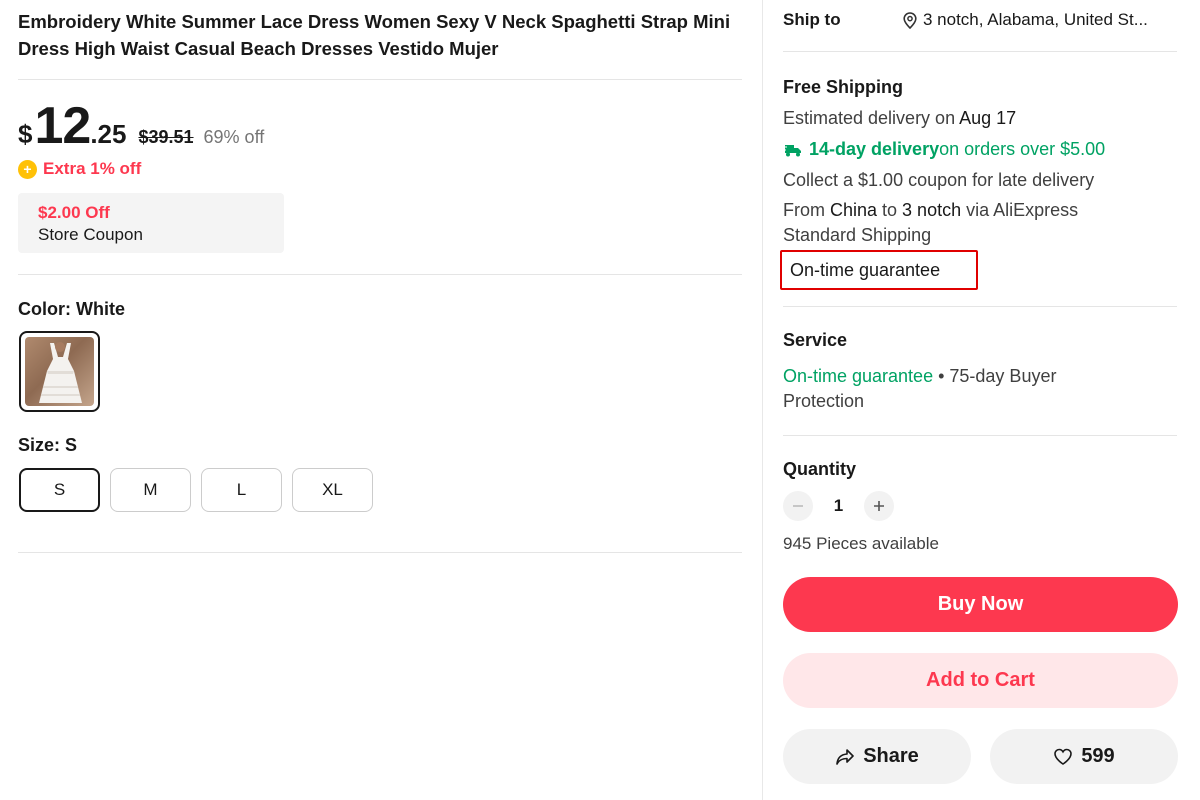 The image size is (1200, 800). I want to click on plus-icon, so click(879, 506).